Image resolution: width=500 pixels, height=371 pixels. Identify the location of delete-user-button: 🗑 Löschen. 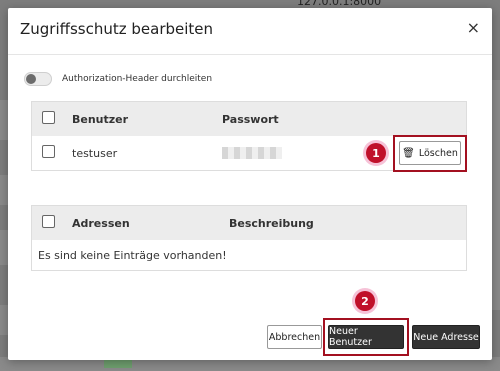
(430, 153).